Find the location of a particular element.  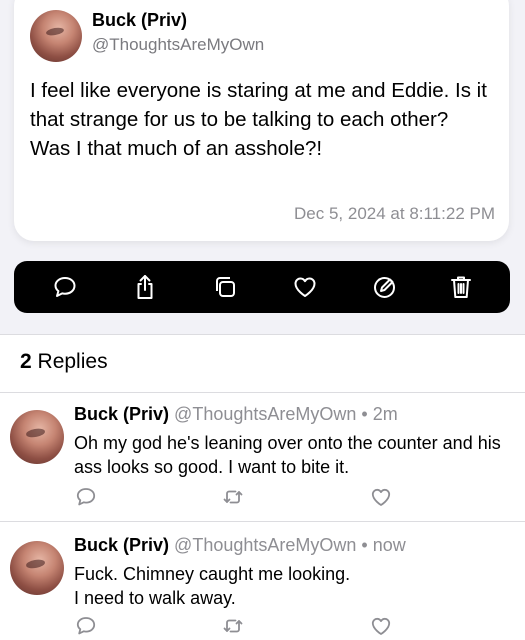

share-button is located at coordinates (145, 287).